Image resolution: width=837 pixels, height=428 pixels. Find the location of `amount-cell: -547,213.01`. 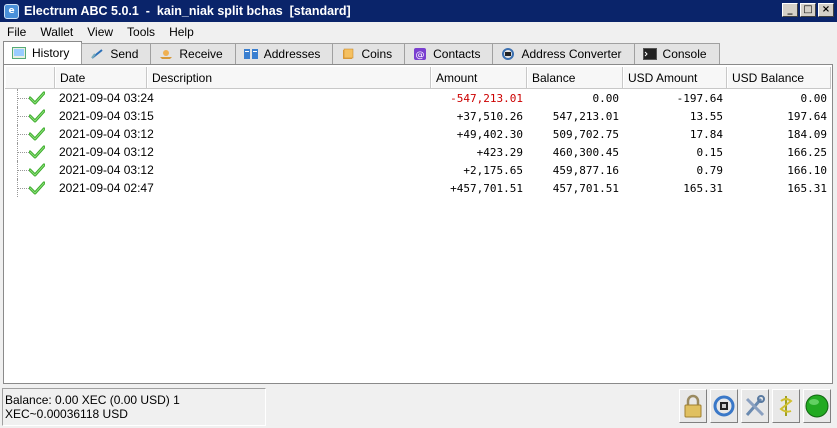

amount-cell: -547,213.01 is located at coordinates (486, 98).